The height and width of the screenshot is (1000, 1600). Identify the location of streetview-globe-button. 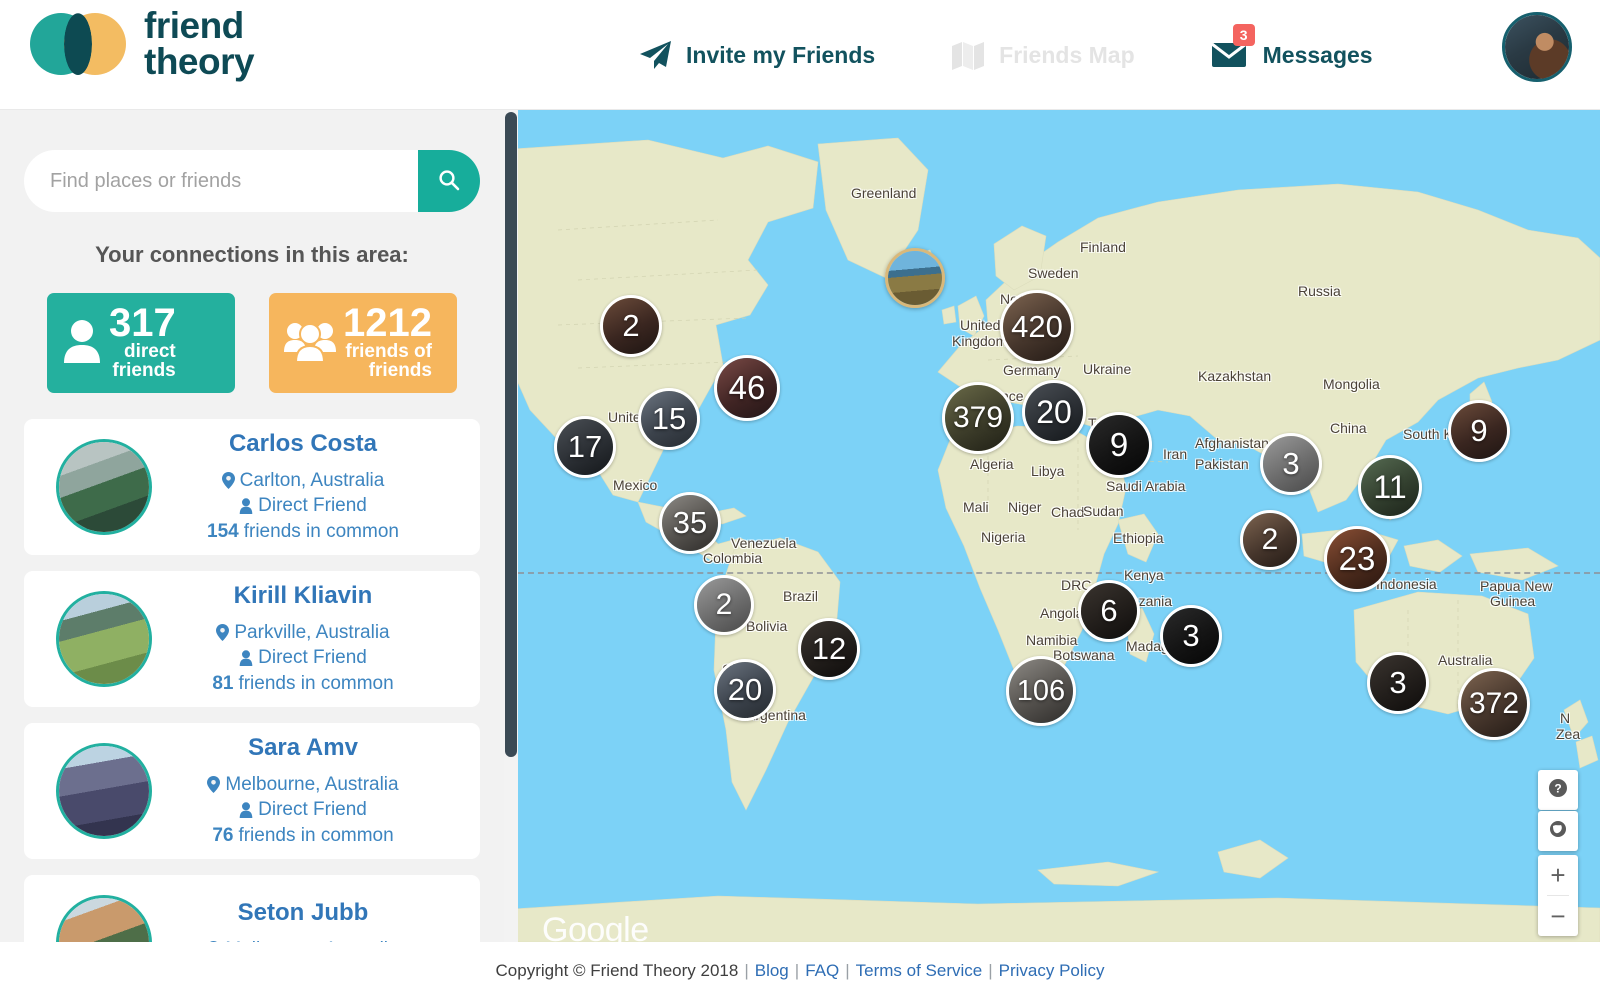
(1558, 831).